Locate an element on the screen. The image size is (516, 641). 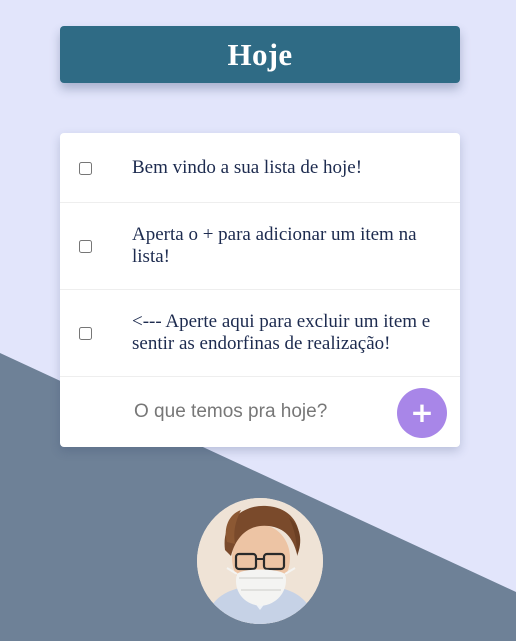
avatar is located at coordinates (260, 561).